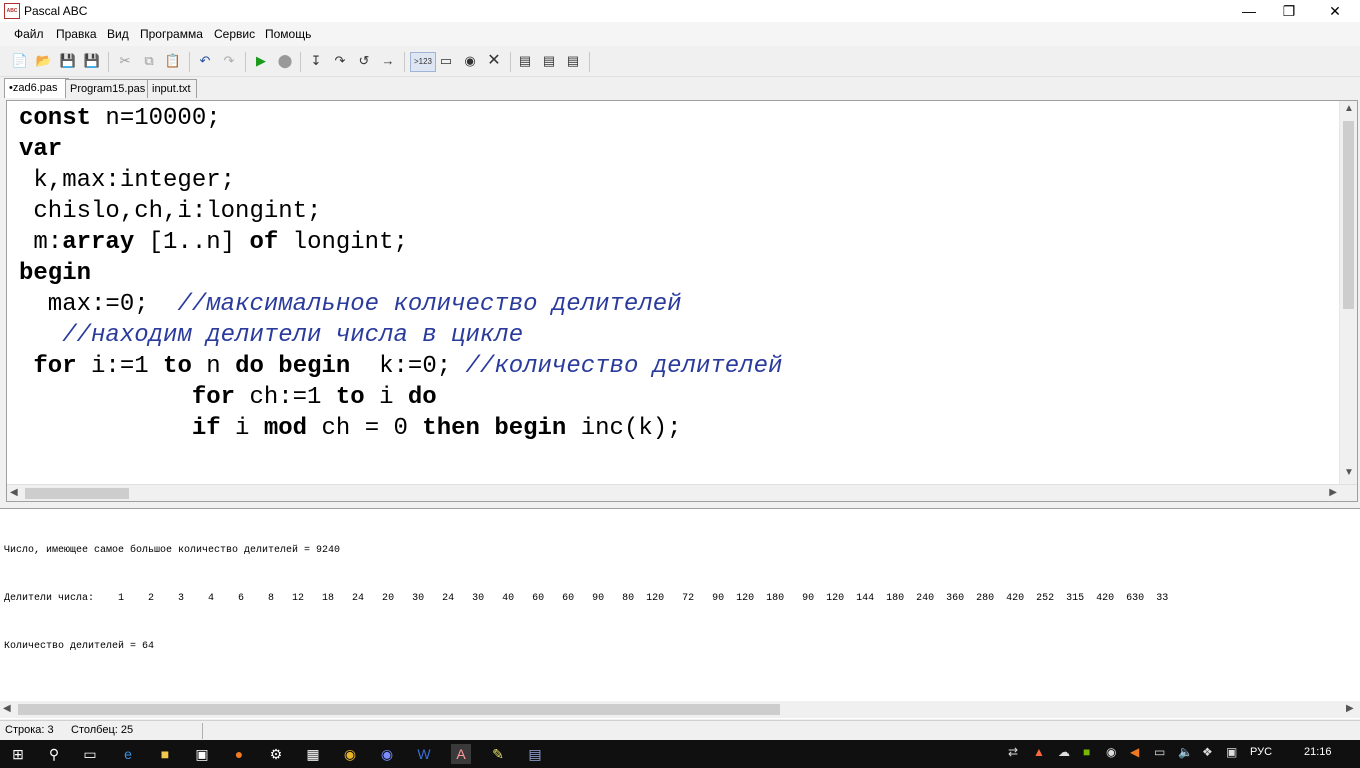  What do you see at coordinates (535, 754) in the screenshot?
I see `notes-icon: ▤` at bounding box center [535, 754].